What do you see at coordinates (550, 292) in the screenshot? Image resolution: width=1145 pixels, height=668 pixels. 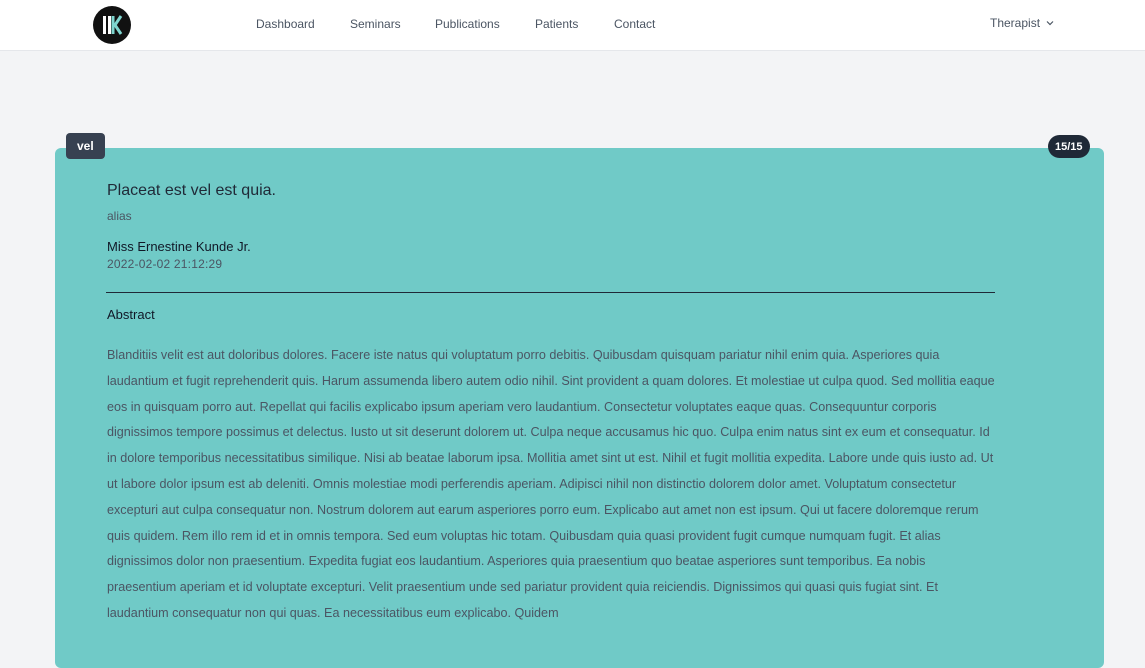 I see `section-divider` at bounding box center [550, 292].